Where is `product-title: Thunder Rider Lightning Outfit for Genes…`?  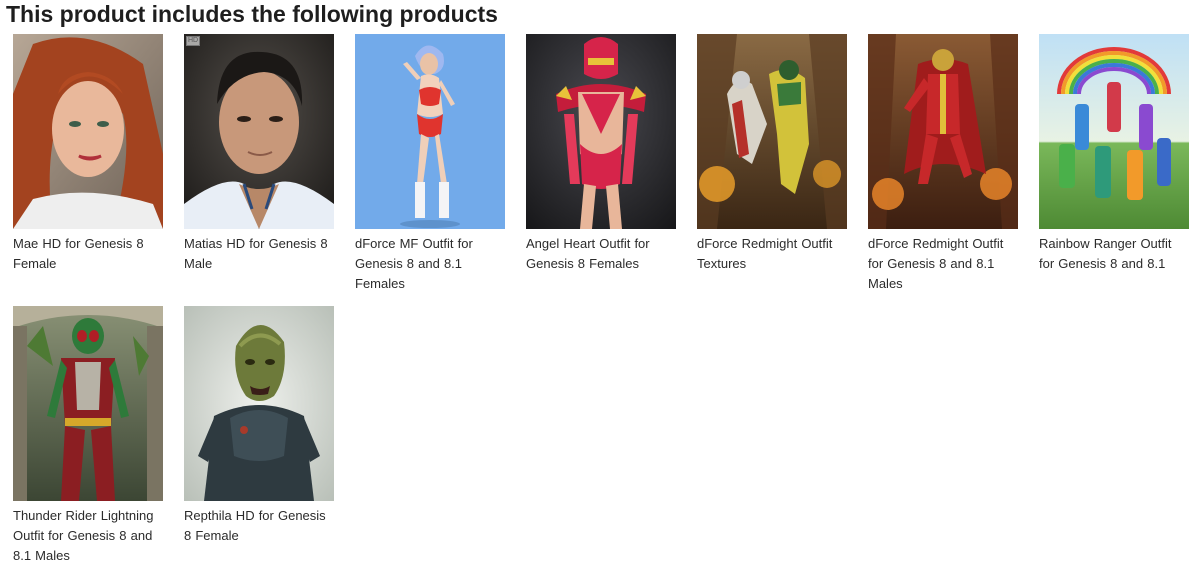 product-title: Thunder Rider Lightning Outfit for Genes… is located at coordinates (88, 540).